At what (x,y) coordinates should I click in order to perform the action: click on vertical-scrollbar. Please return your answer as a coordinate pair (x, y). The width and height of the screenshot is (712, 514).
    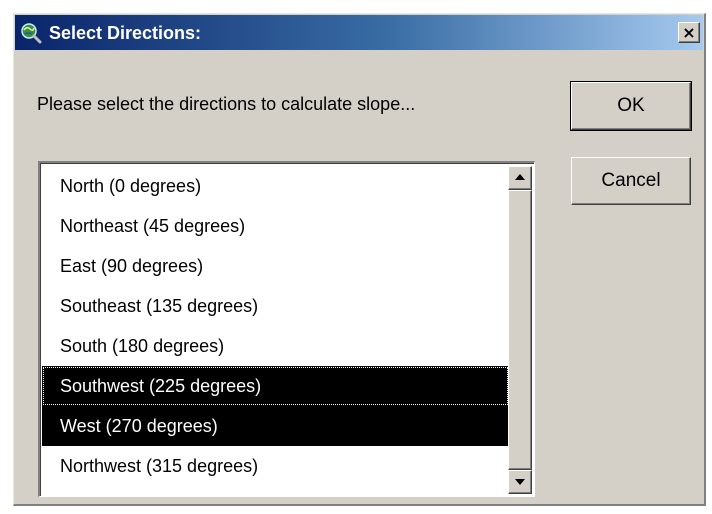
    Looking at the image, I should click on (520, 330).